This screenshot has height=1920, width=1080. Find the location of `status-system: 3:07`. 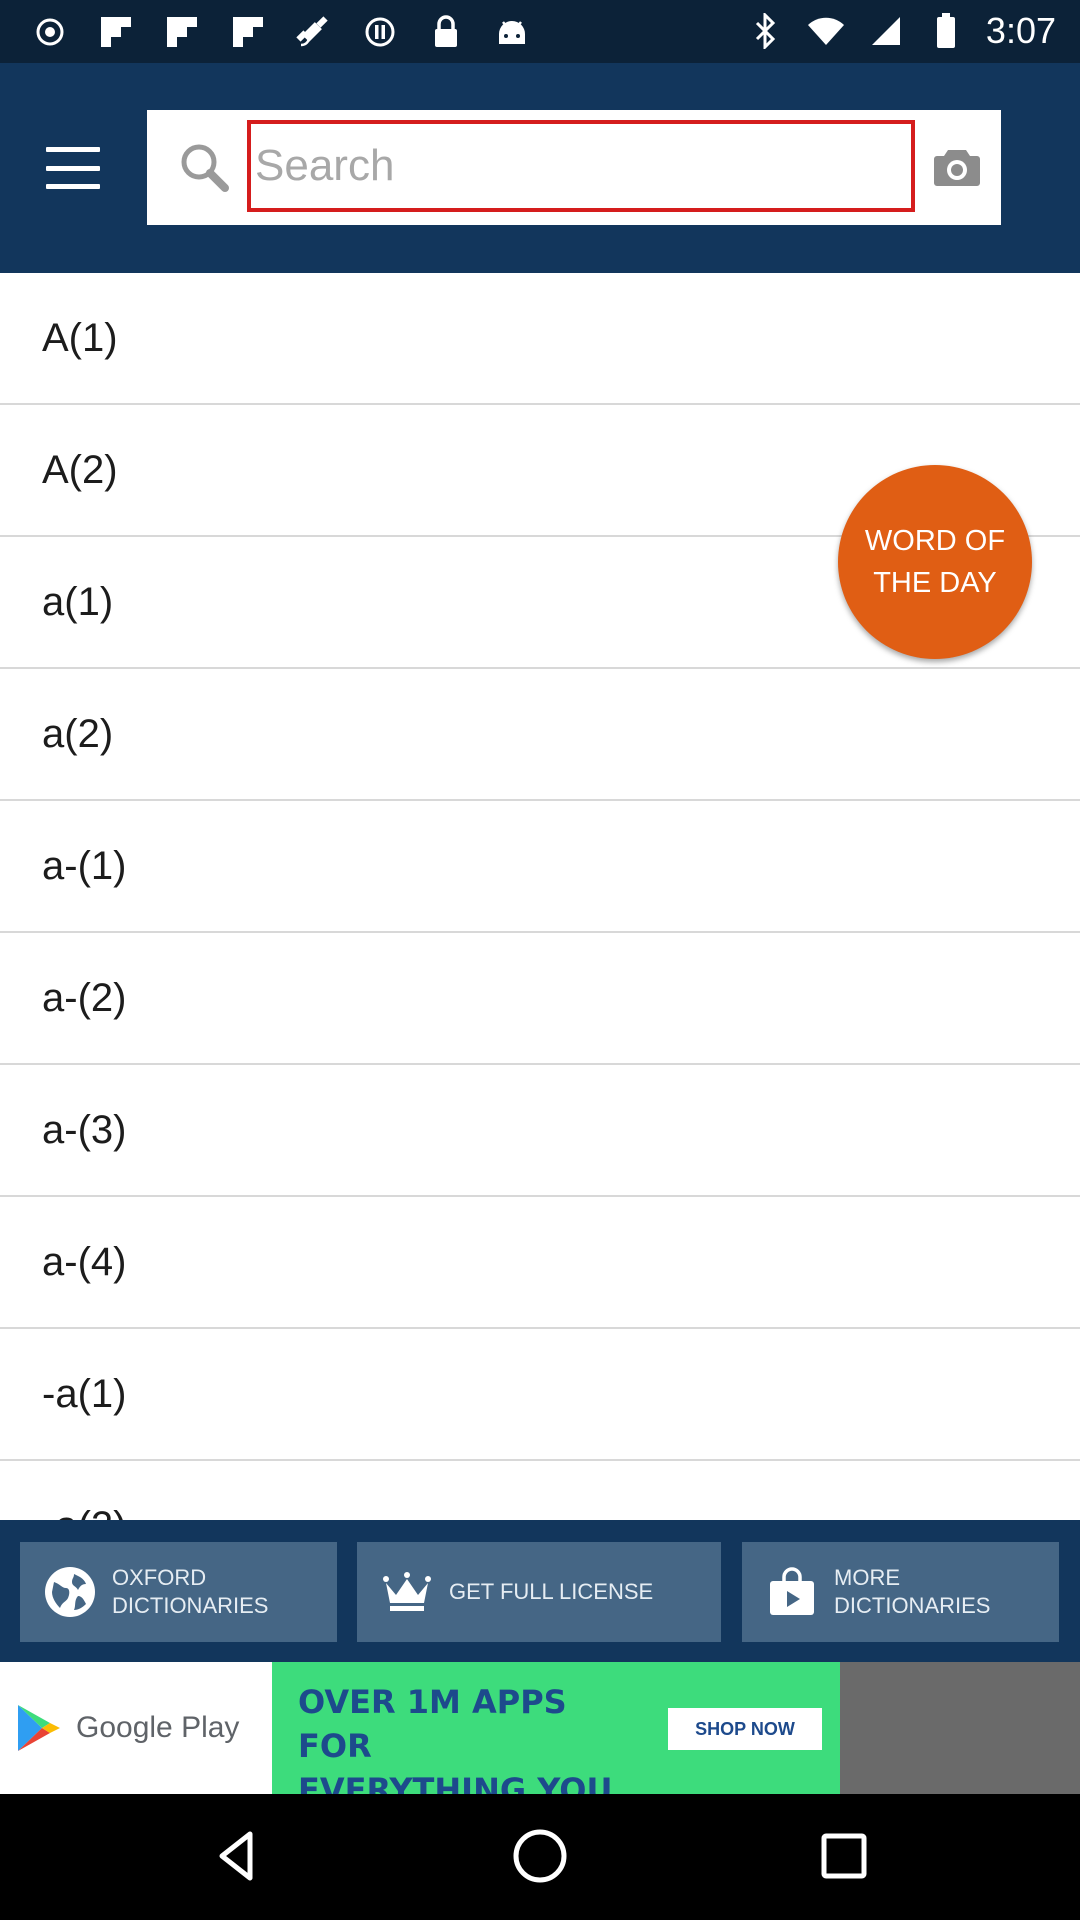

status-system: 3:07 is located at coordinates (901, 31).